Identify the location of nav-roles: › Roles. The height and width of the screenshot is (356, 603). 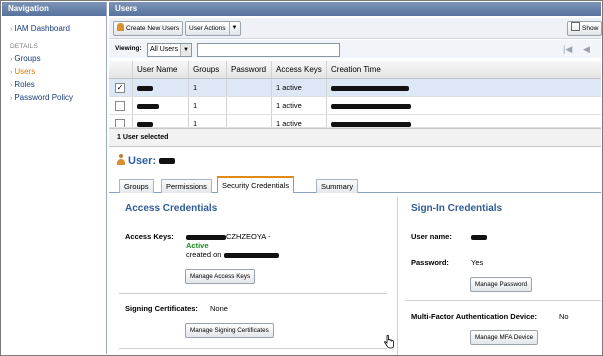
(54, 84).